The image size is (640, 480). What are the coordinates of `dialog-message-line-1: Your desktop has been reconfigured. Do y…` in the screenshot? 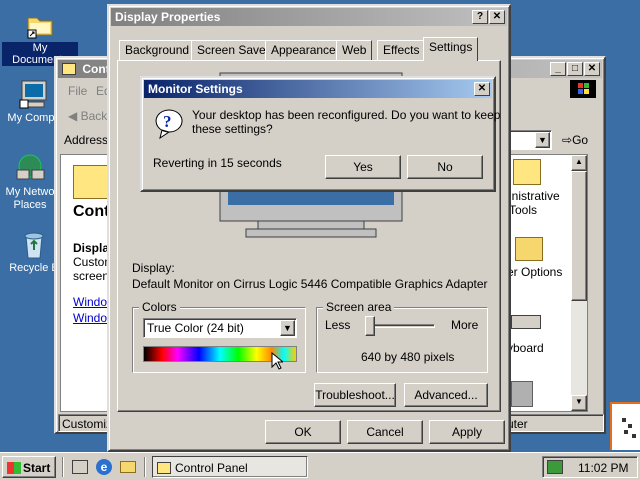 It's located at (346, 115).